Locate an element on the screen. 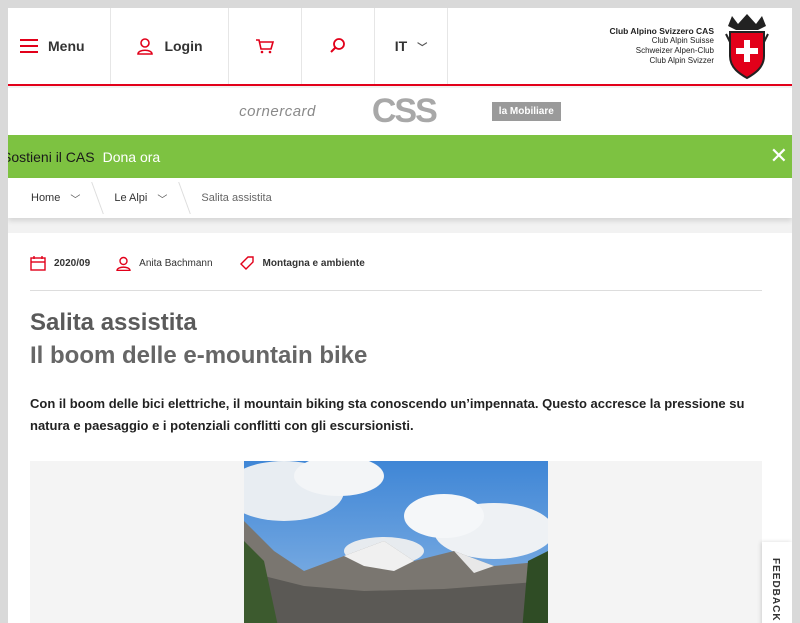  menu-button: Menu is located at coordinates (59, 46).